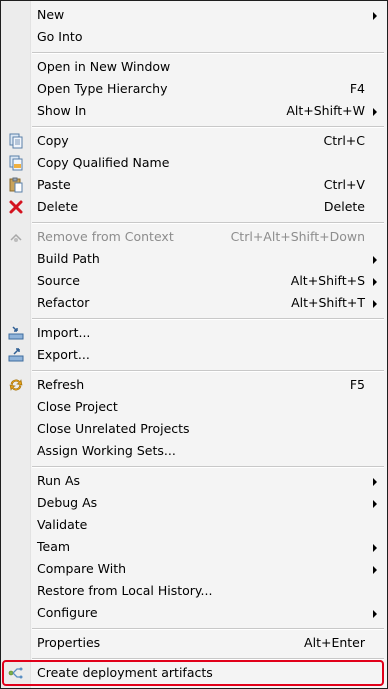  What do you see at coordinates (16, 385) in the screenshot?
I see `refresh-icon` at bounding box center [16, 385].